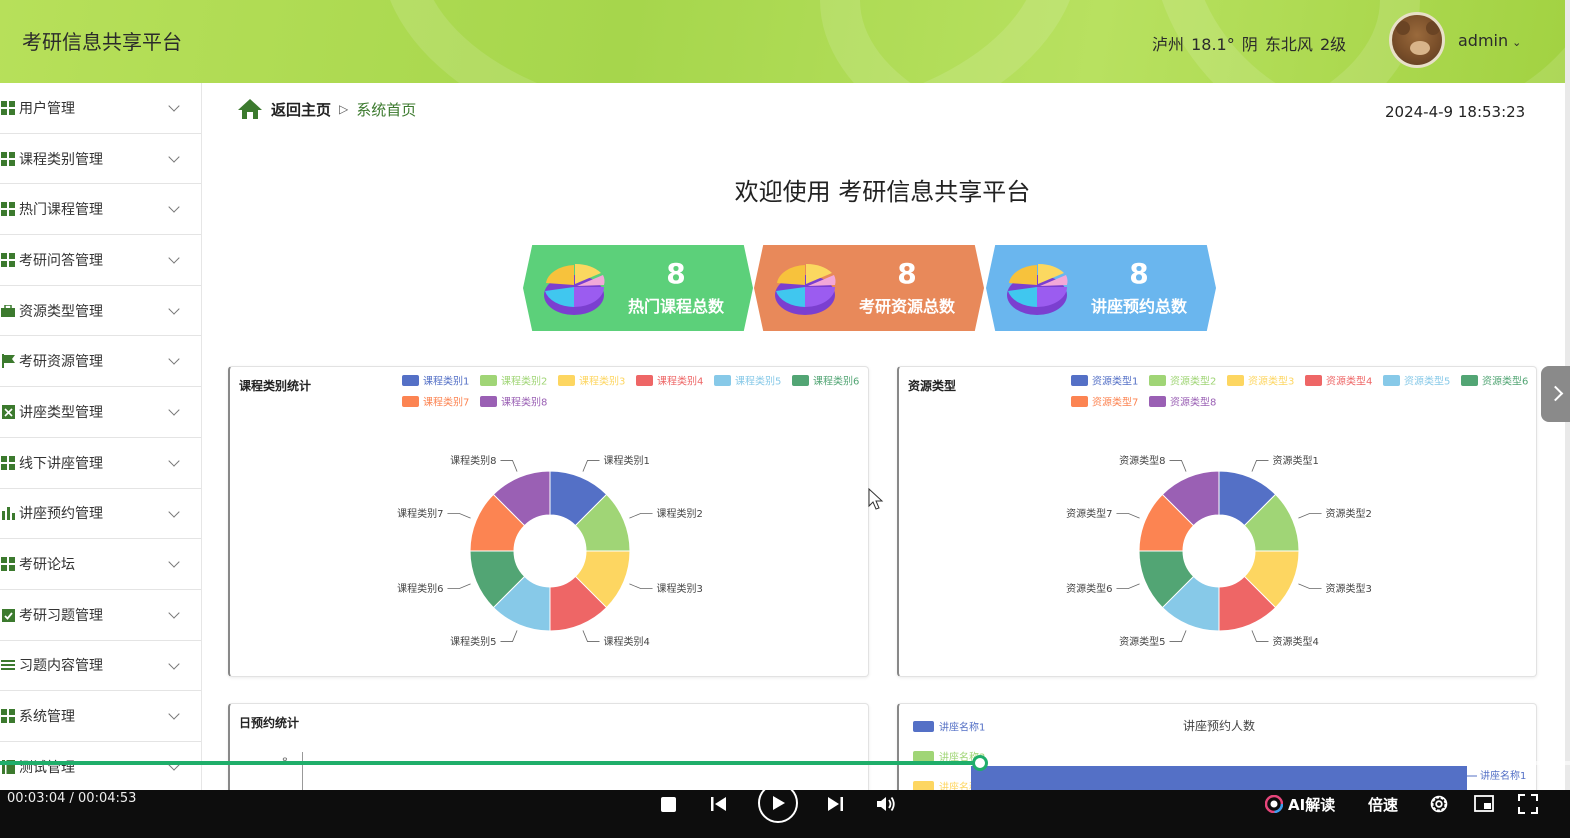 The image size is (1570, 838). What do you see at coordinates (1311, 804) in the screenshot?
I see `ai-read-button: AI解读` at bounding box center [1311, 804].